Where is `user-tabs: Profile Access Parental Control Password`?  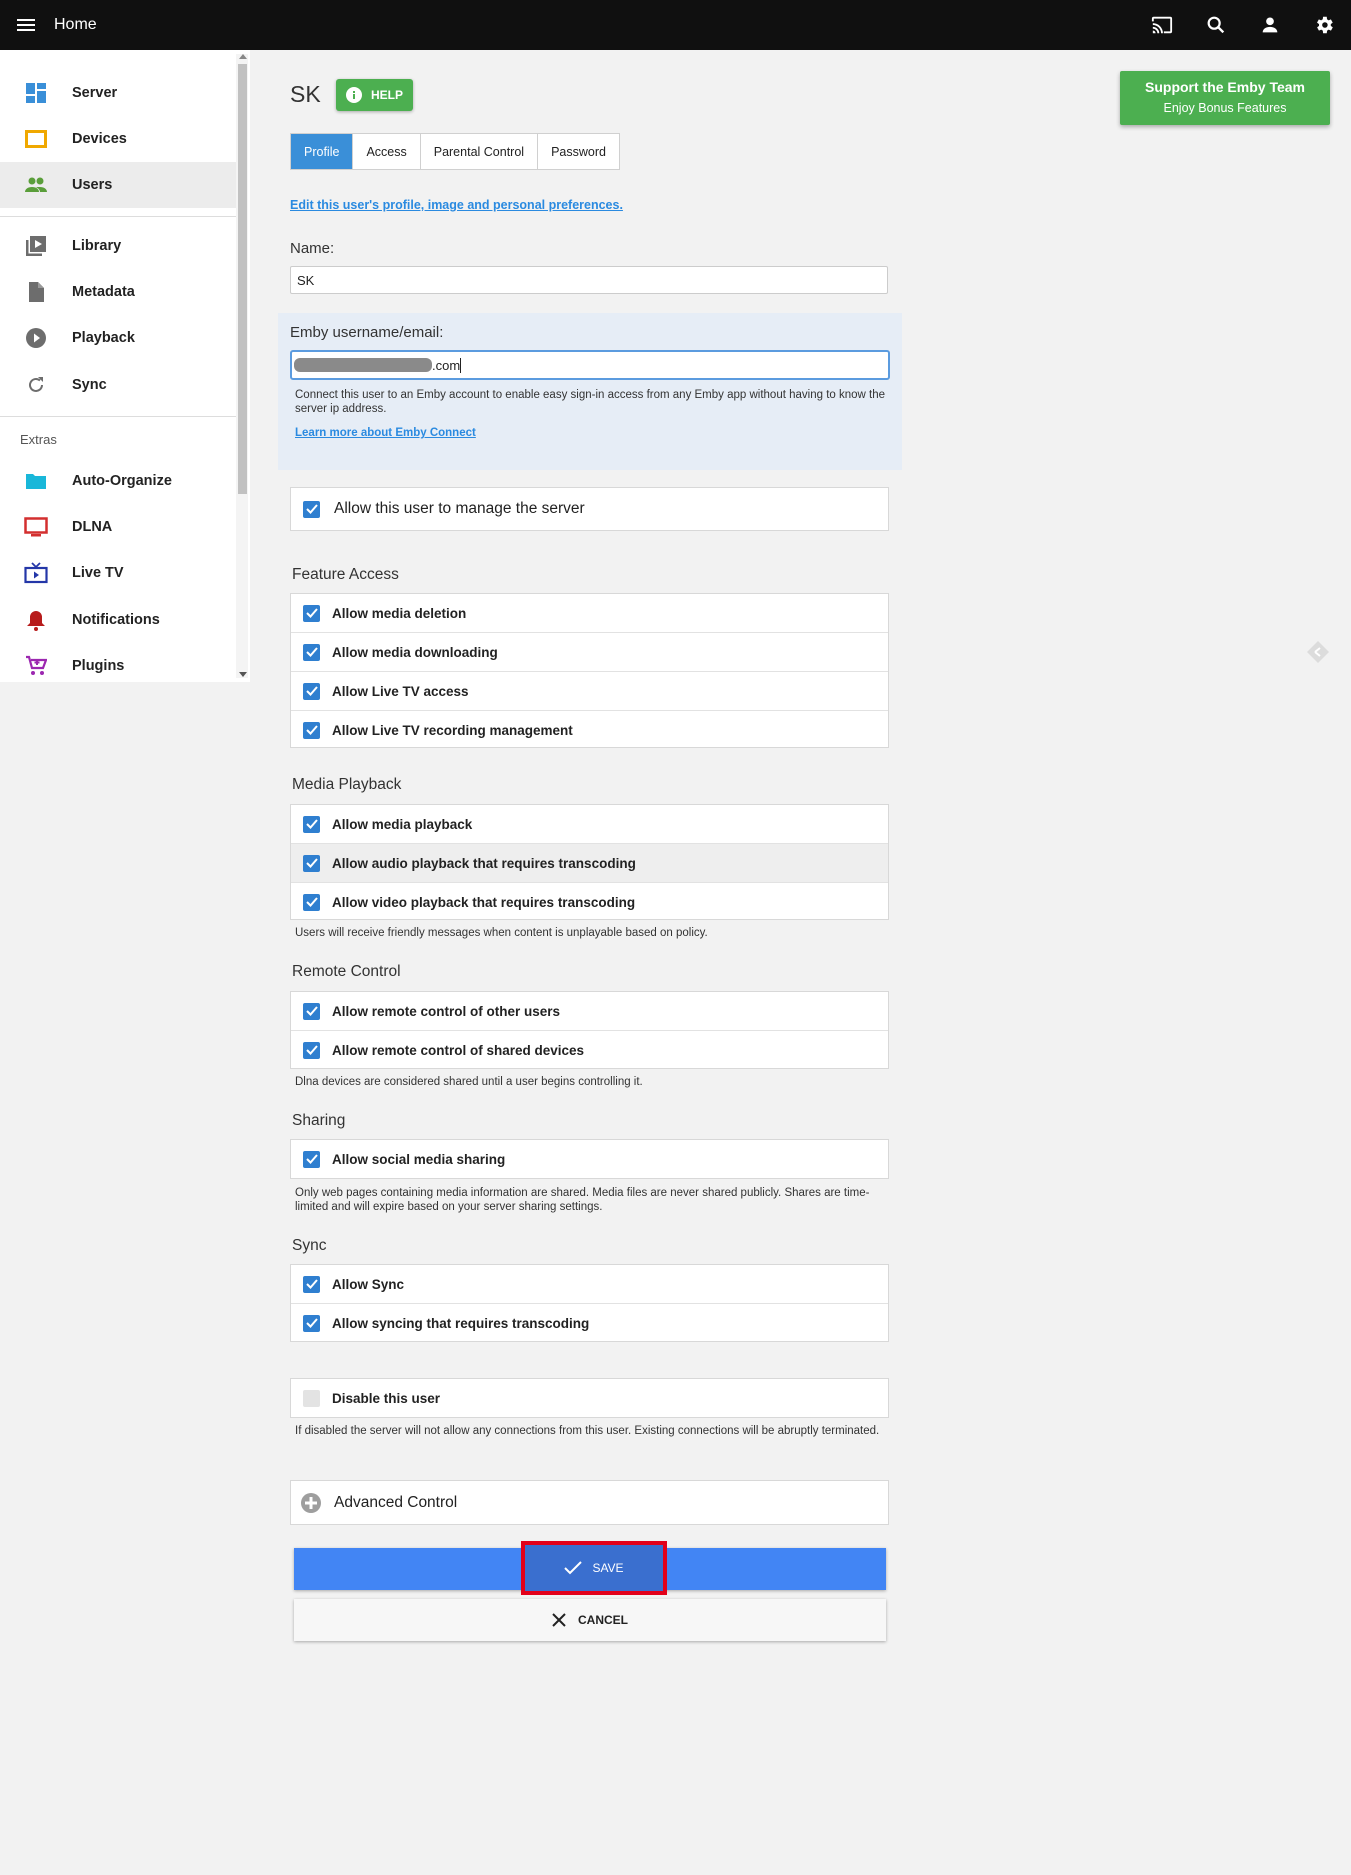 user-tabs: Profile Access Parental Control Password is located at coordinates (455, 151).